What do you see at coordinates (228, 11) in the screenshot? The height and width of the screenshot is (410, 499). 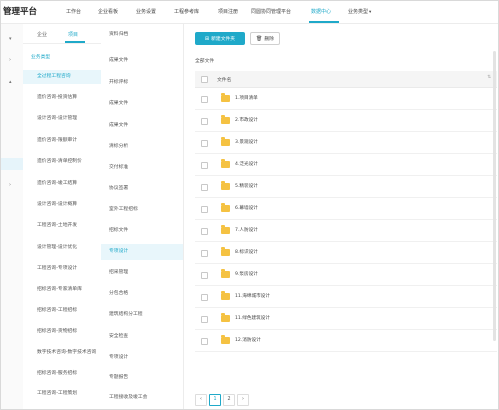 I see `nav-project-registration: 项目注册` at bounding box center [228, 11].